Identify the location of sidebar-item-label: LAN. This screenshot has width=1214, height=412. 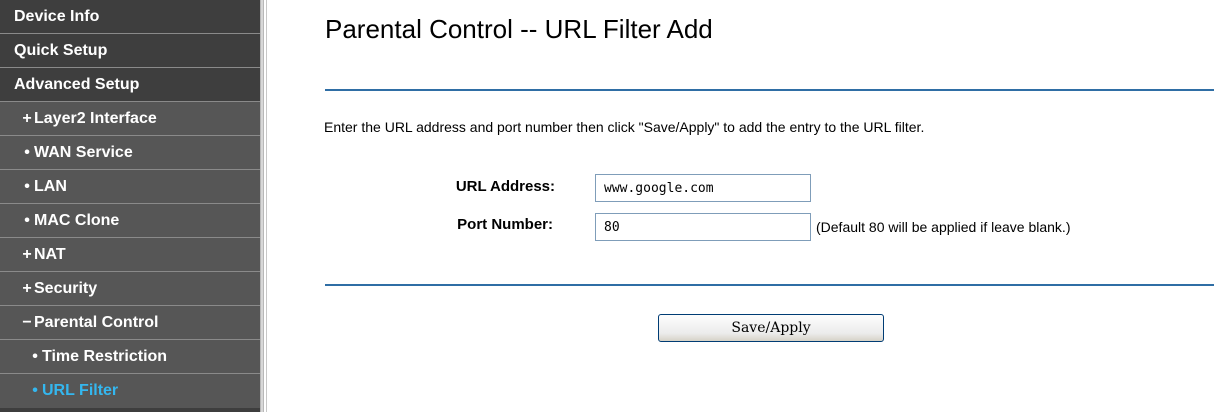
(50, 186).